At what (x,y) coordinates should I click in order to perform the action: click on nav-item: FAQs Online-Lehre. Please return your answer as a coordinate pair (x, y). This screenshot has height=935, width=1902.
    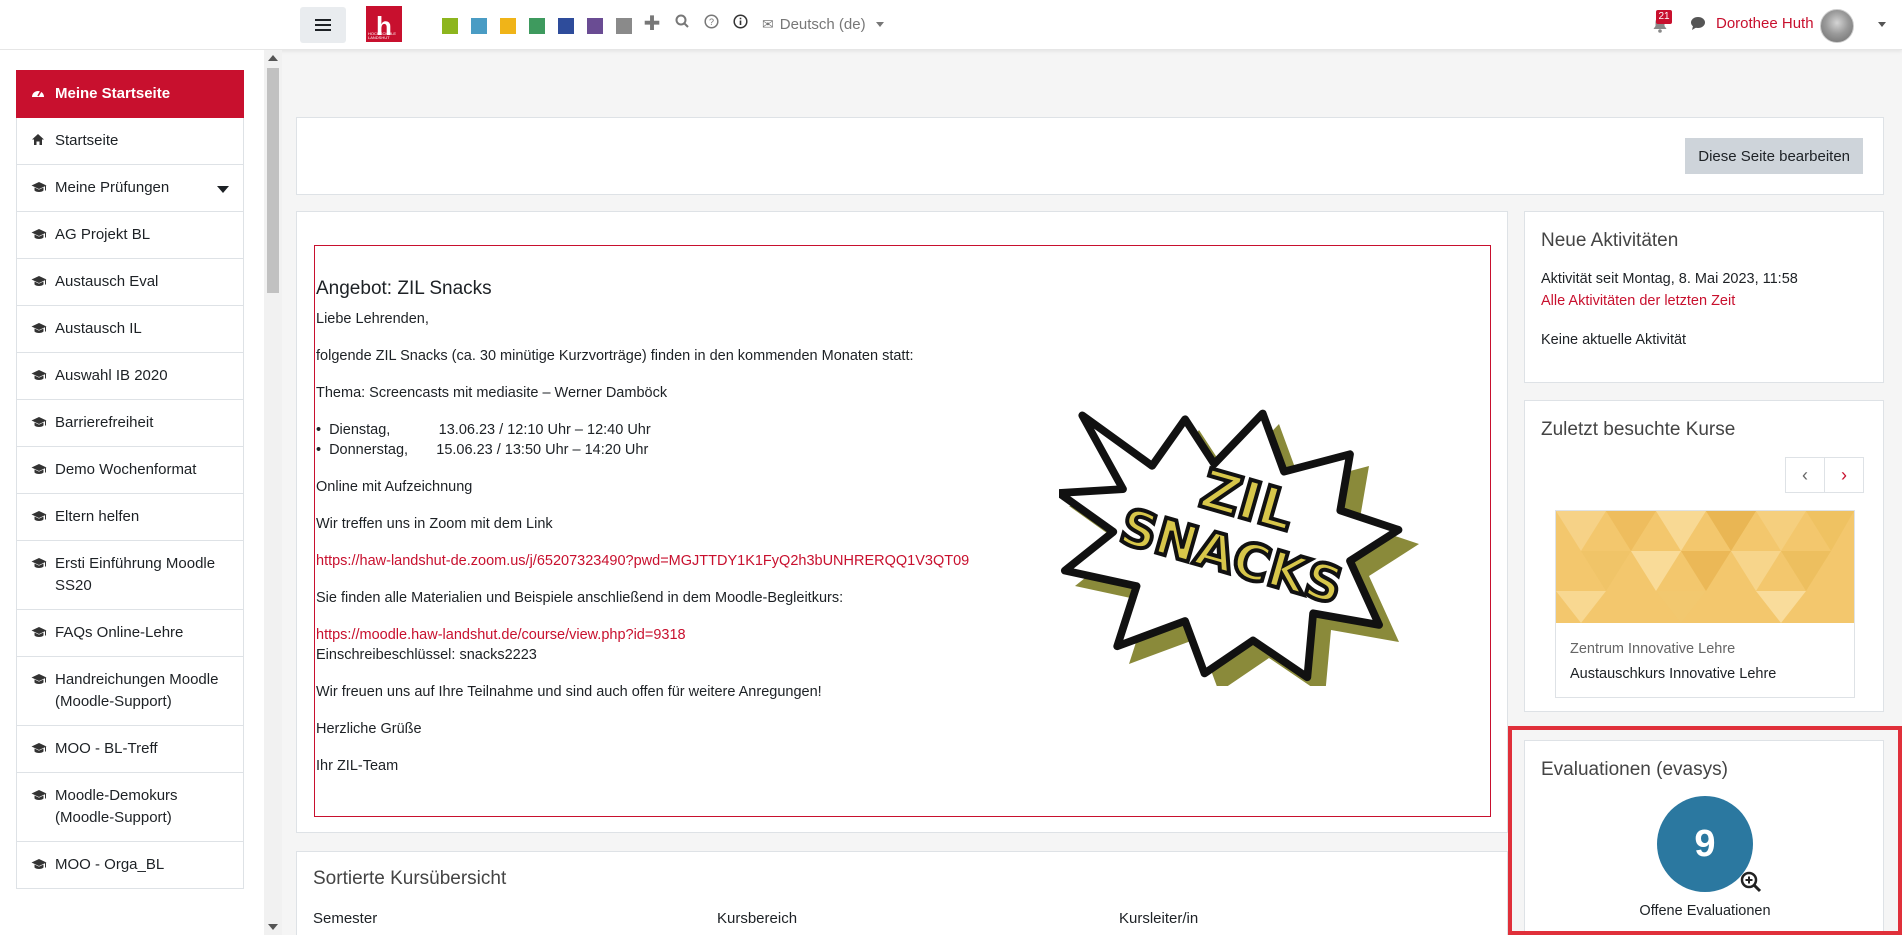
    Looking at the image, I should click on (130, 633).